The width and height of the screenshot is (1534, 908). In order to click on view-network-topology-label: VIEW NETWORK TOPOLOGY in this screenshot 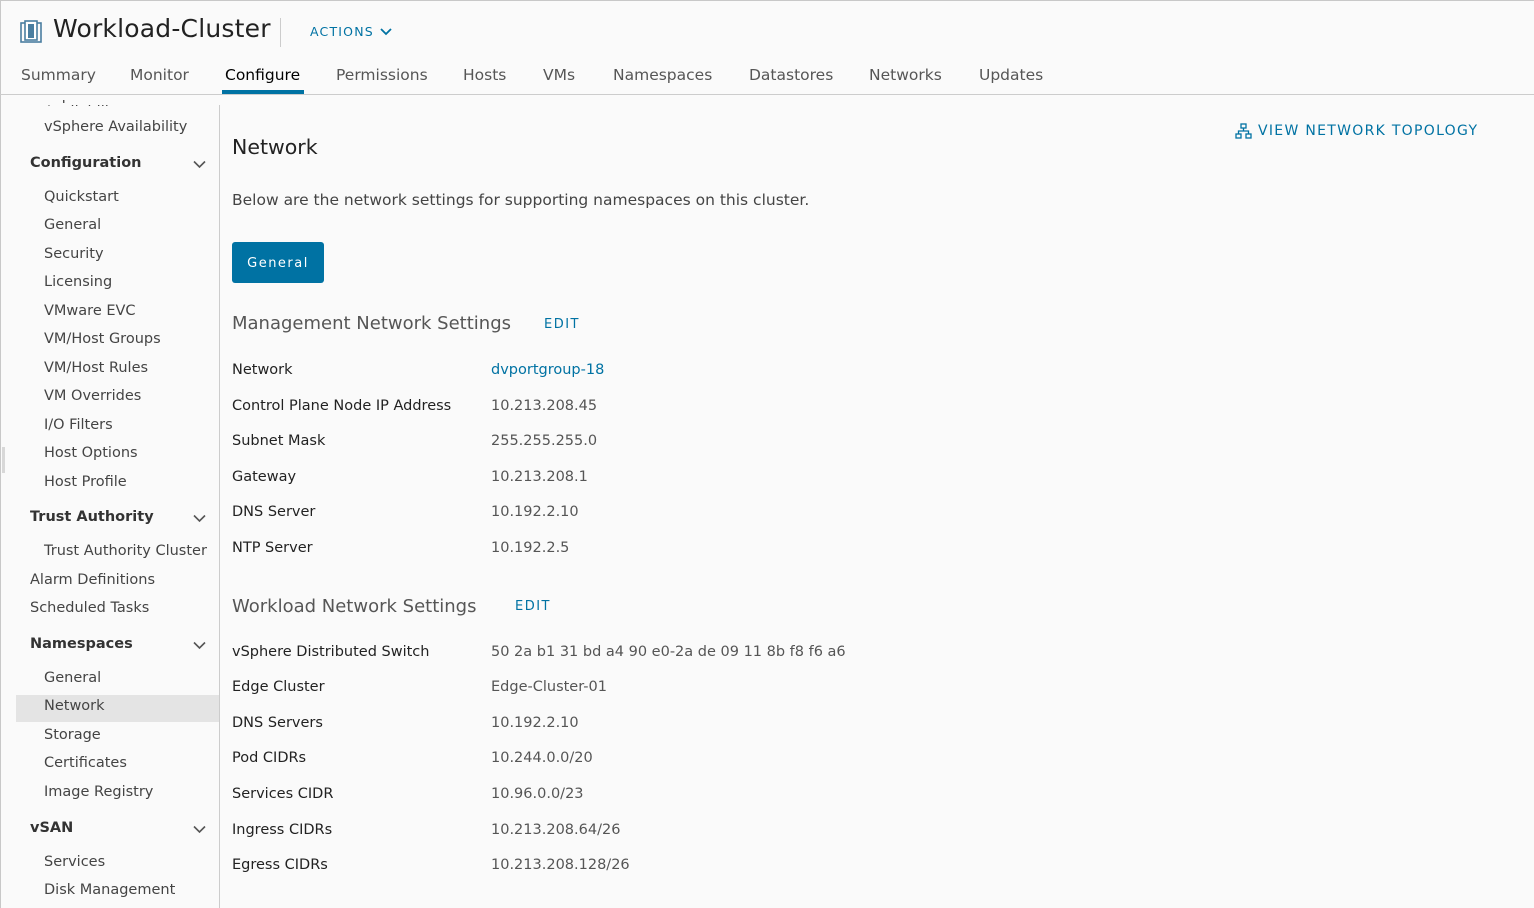, I will do `click(1368, 131)`.